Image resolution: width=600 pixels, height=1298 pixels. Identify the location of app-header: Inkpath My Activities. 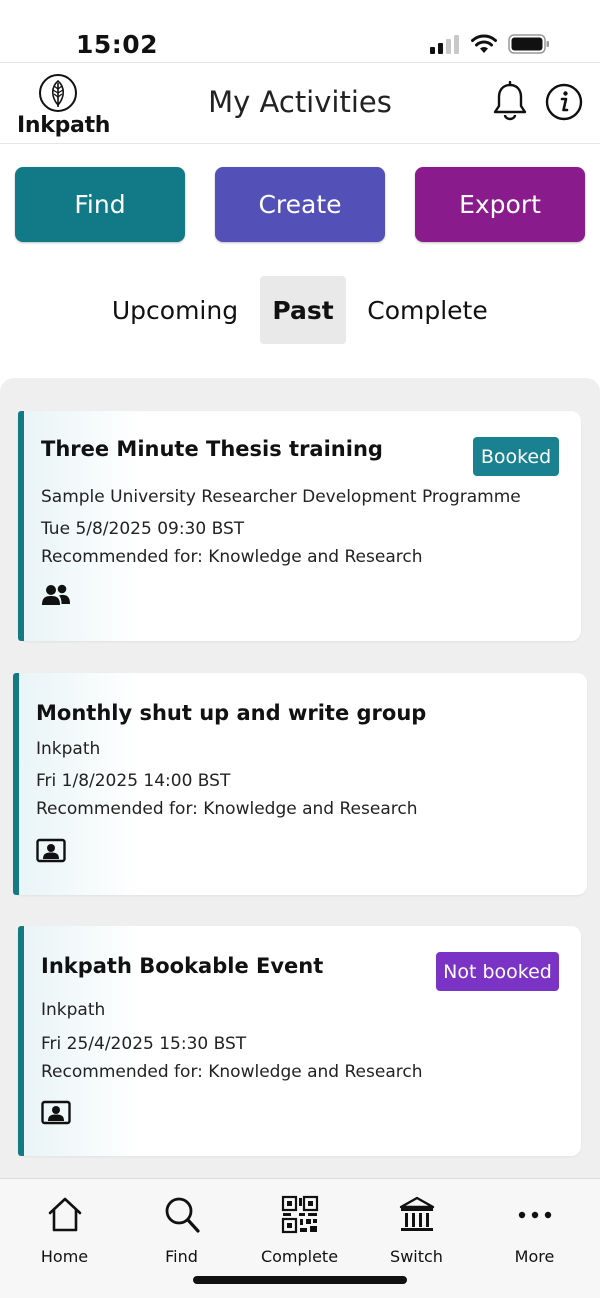
(300, 103).